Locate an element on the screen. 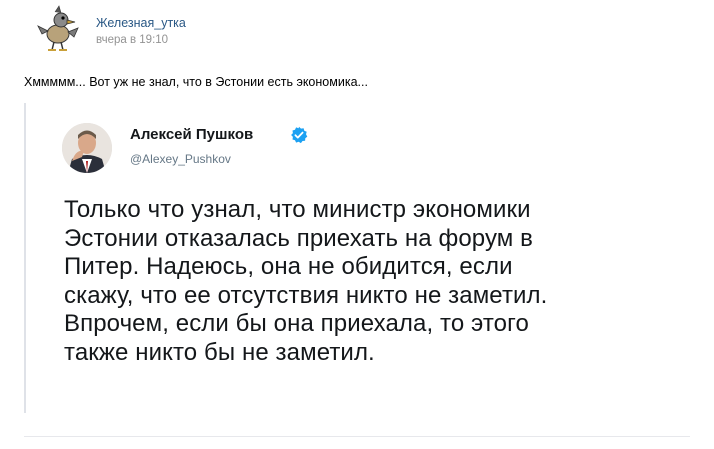 The width and height of the screenshot is (714, 449). duck-avatar-icon is located at coordinates (58, 29).